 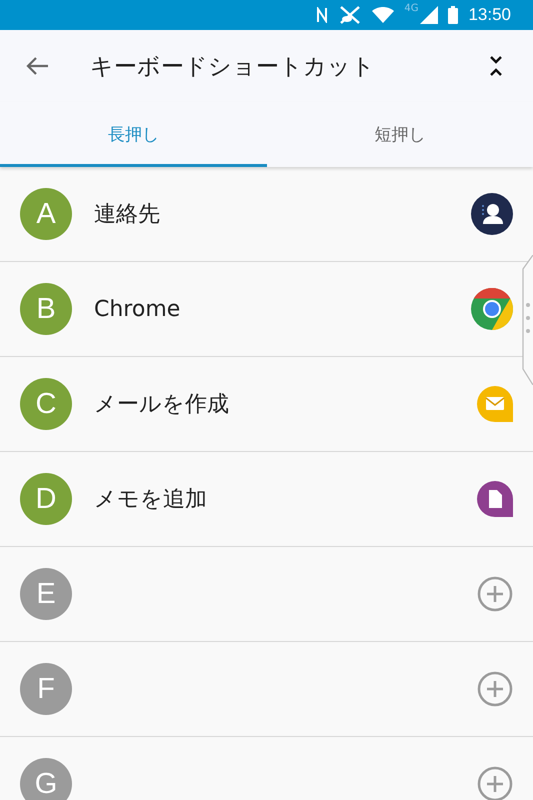 What do you see at coordinates (492, 309) in the screenshot?
I see `browser-icon` at bounding box center [492, 309].